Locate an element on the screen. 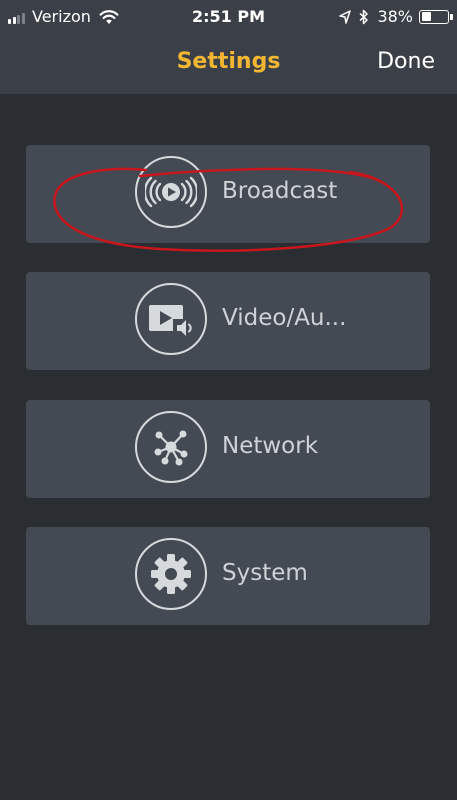  broadcast-icon is located at coordinates (171, 192).